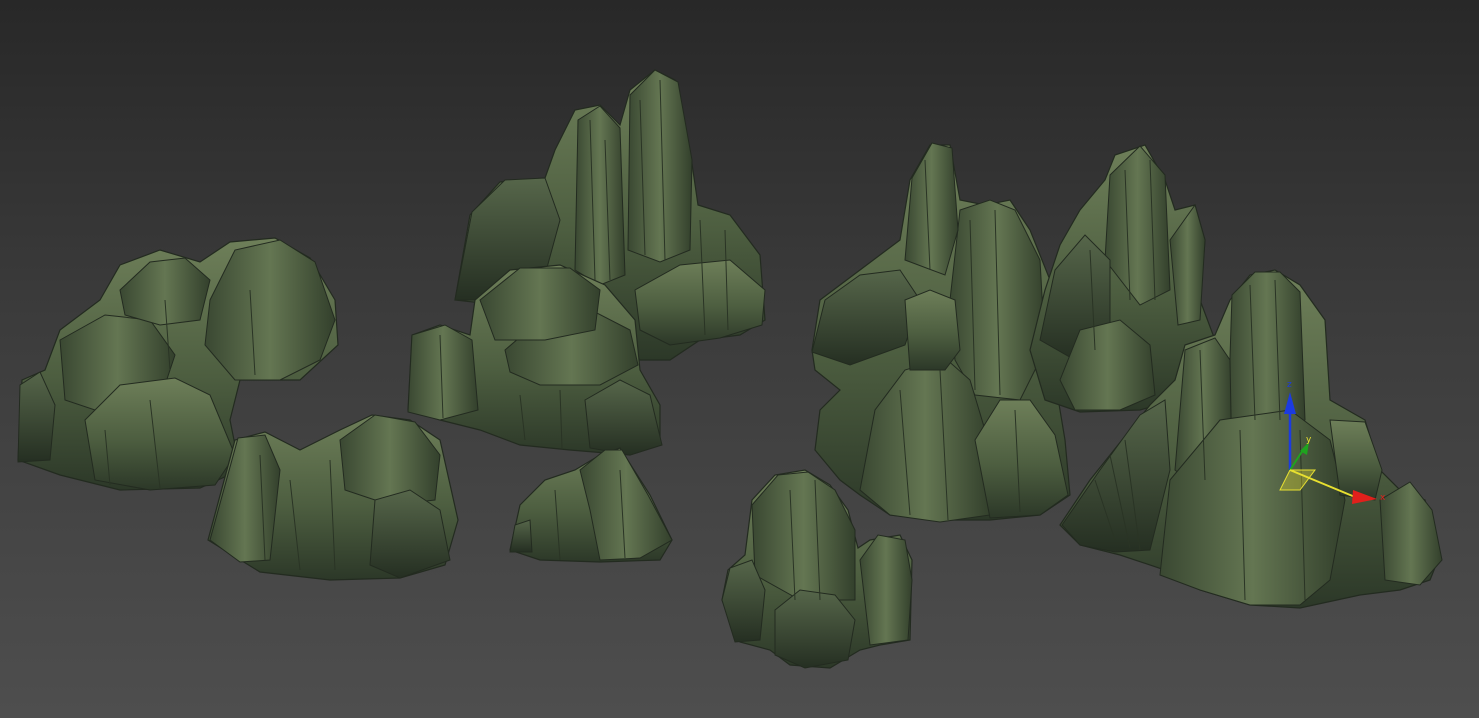  Describe the element at coordinates (333, 497) in the screenshot. I see `rock-cluster-bottom-left` at that location.